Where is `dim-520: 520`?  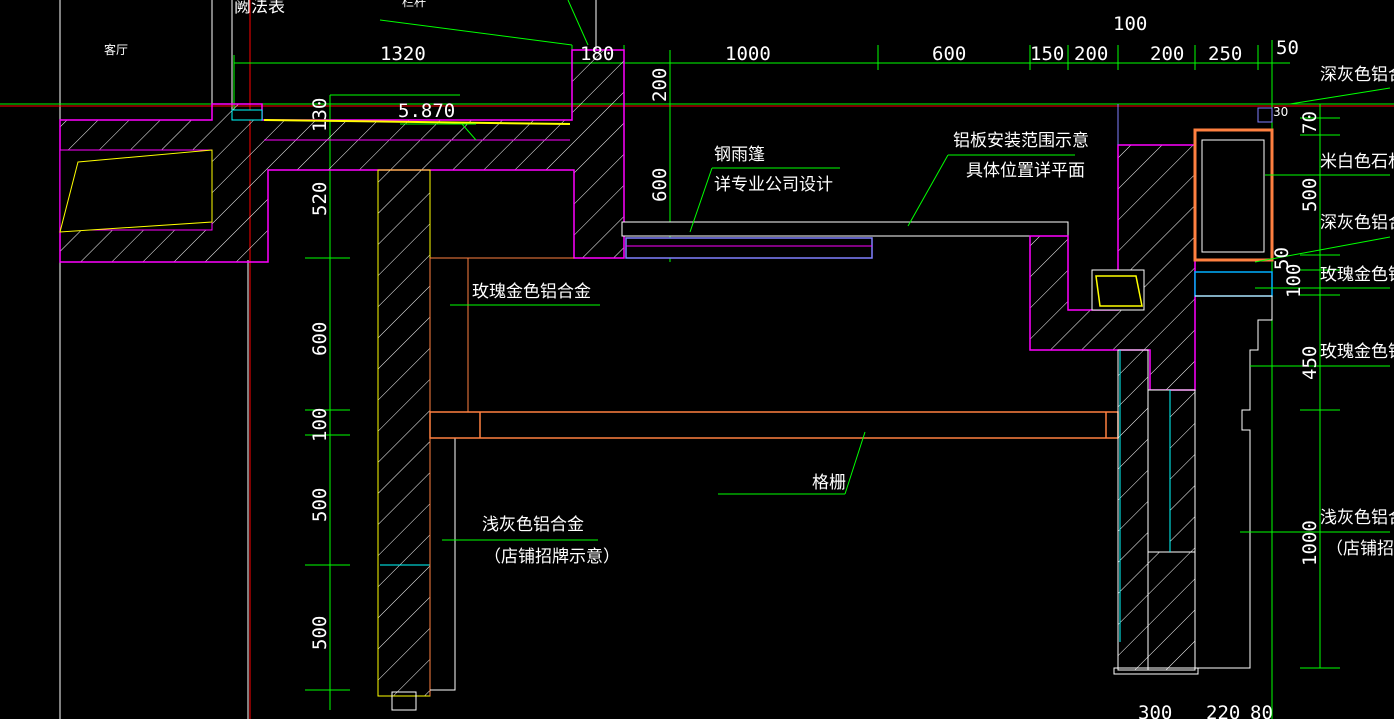
dim-520: 520 is located at coordinates (320, 199).